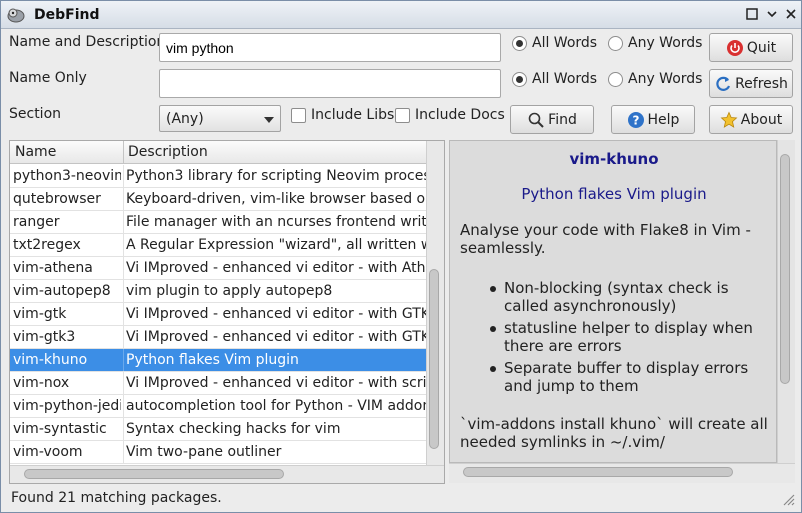 The height and width of the screenshot is (513, 802). I want to click on star-icon, so click(729, 119).